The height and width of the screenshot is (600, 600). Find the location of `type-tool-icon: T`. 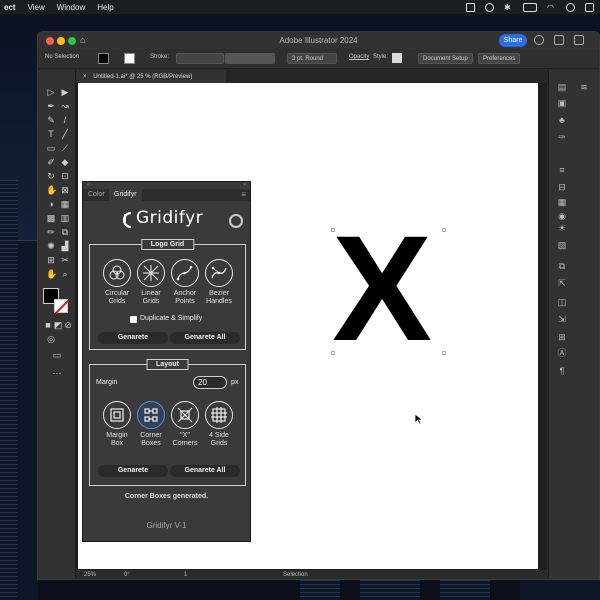

type-tool-icon: T is located at coordinates (51, 134).